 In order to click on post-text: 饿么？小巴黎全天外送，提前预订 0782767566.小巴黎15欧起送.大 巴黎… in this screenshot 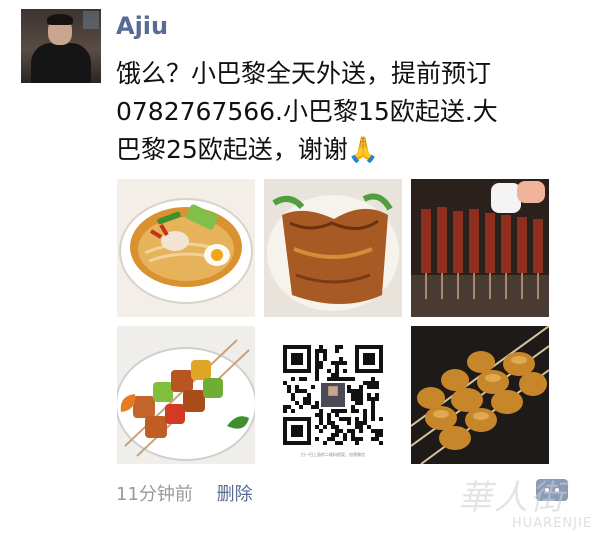, I will do `click(307, 111)`.